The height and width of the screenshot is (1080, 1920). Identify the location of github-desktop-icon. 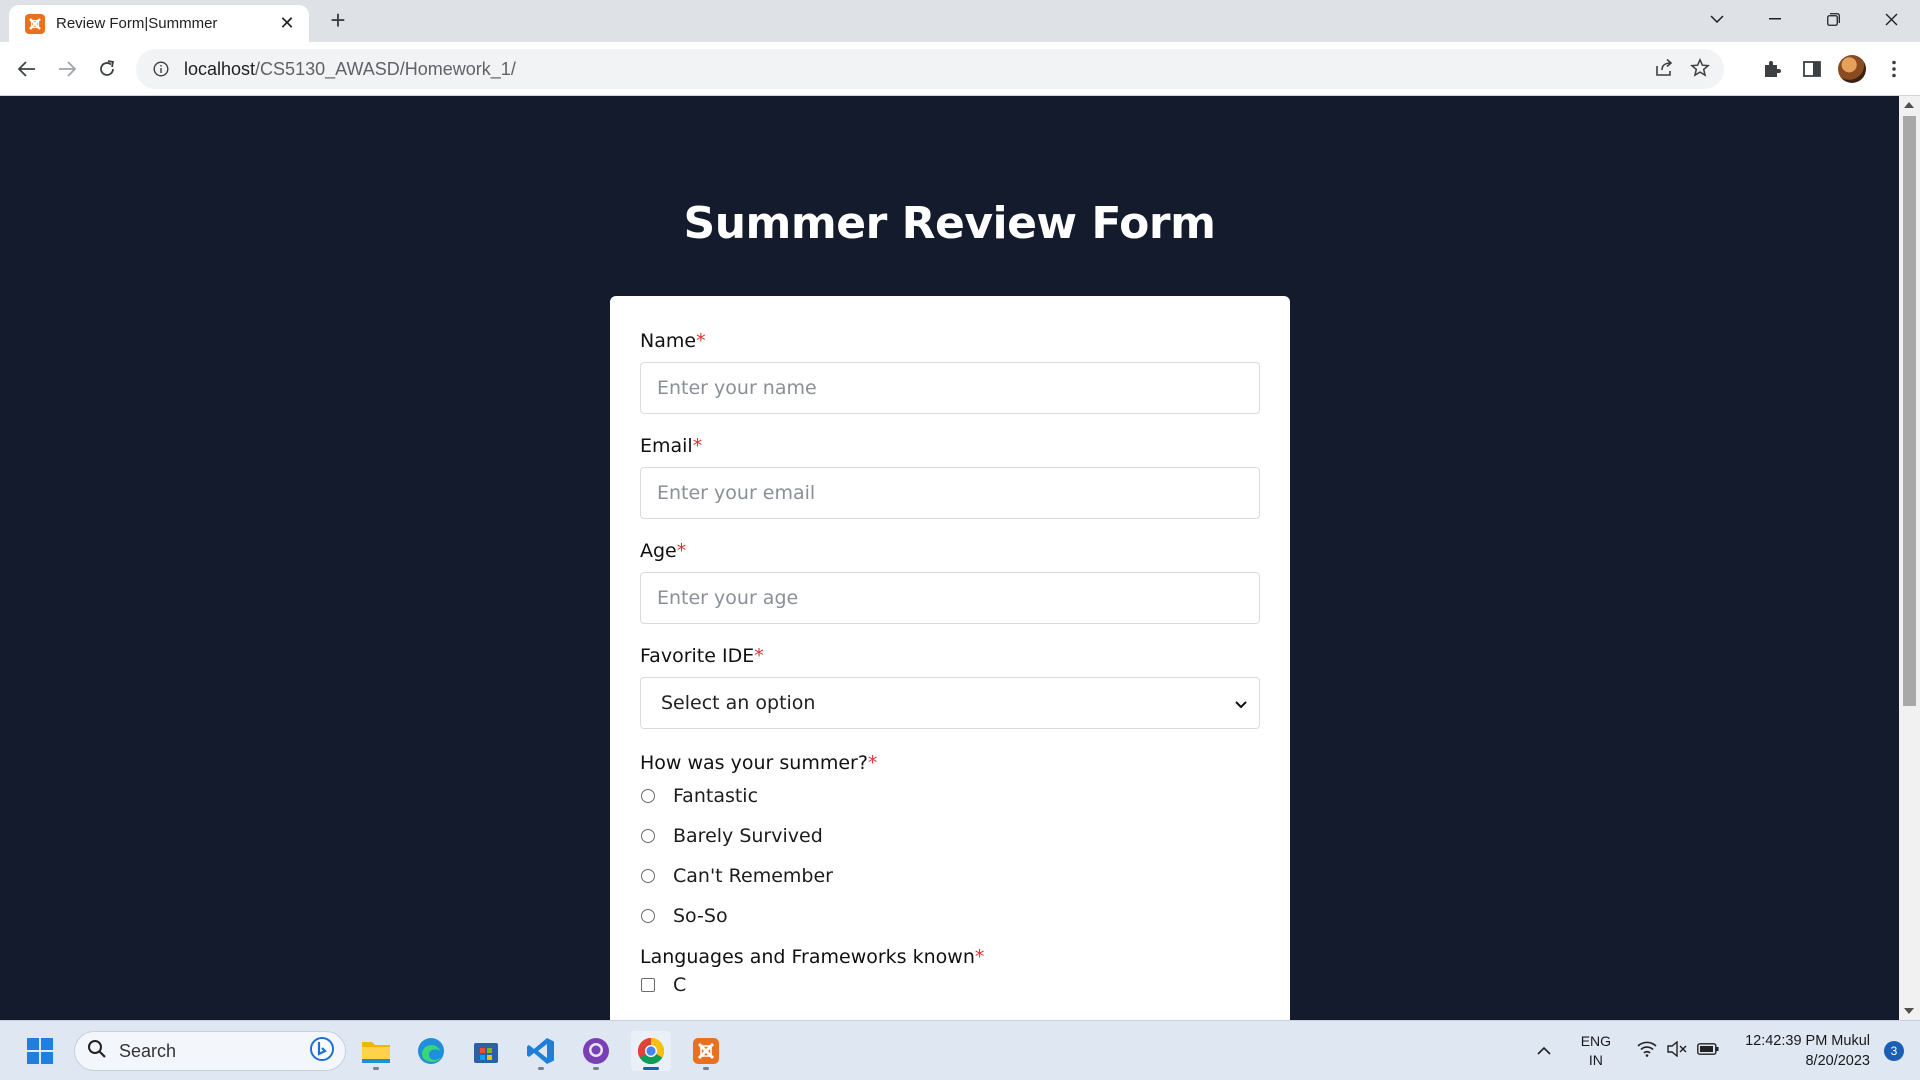
(596, 1051).